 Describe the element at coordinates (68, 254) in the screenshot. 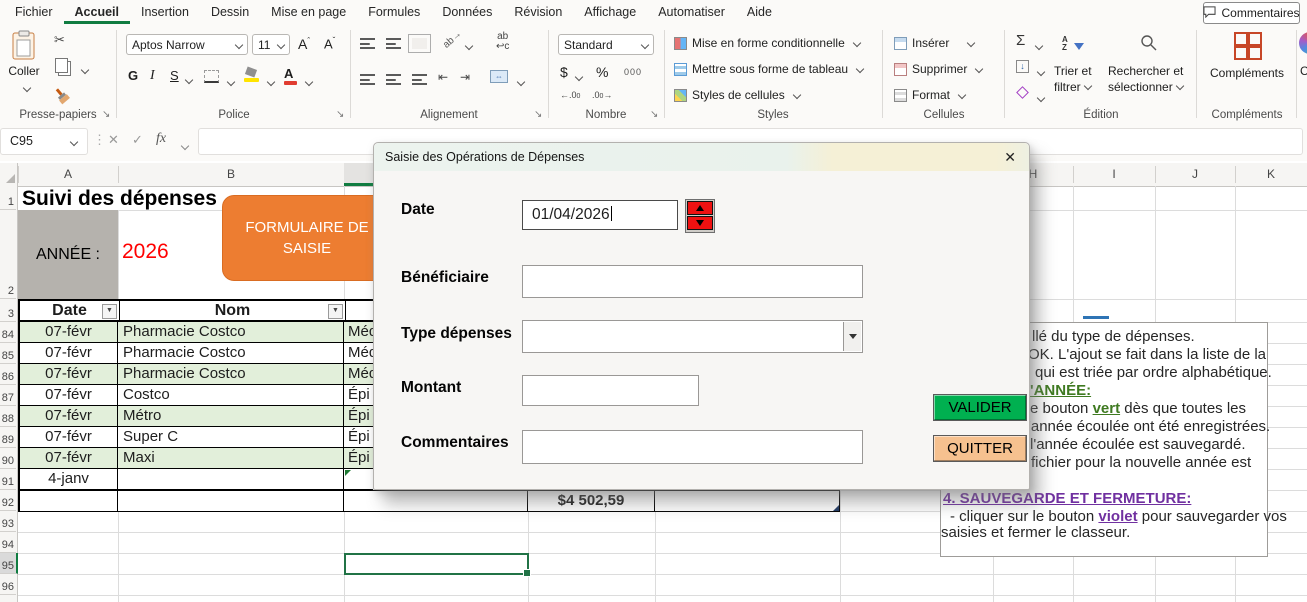

I see `annee-label-cell: ANNÉE :` at that location.